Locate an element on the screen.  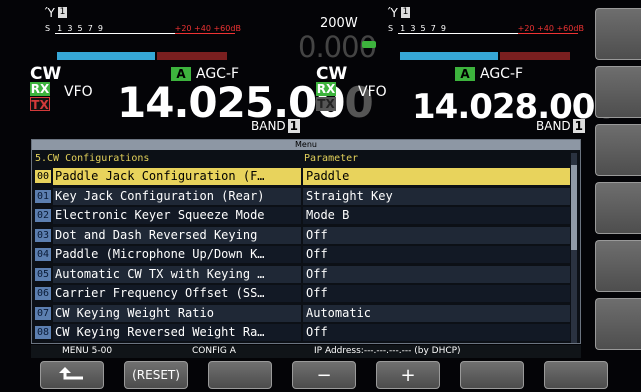
power-bar-icon is located at coordinates (369, 44).